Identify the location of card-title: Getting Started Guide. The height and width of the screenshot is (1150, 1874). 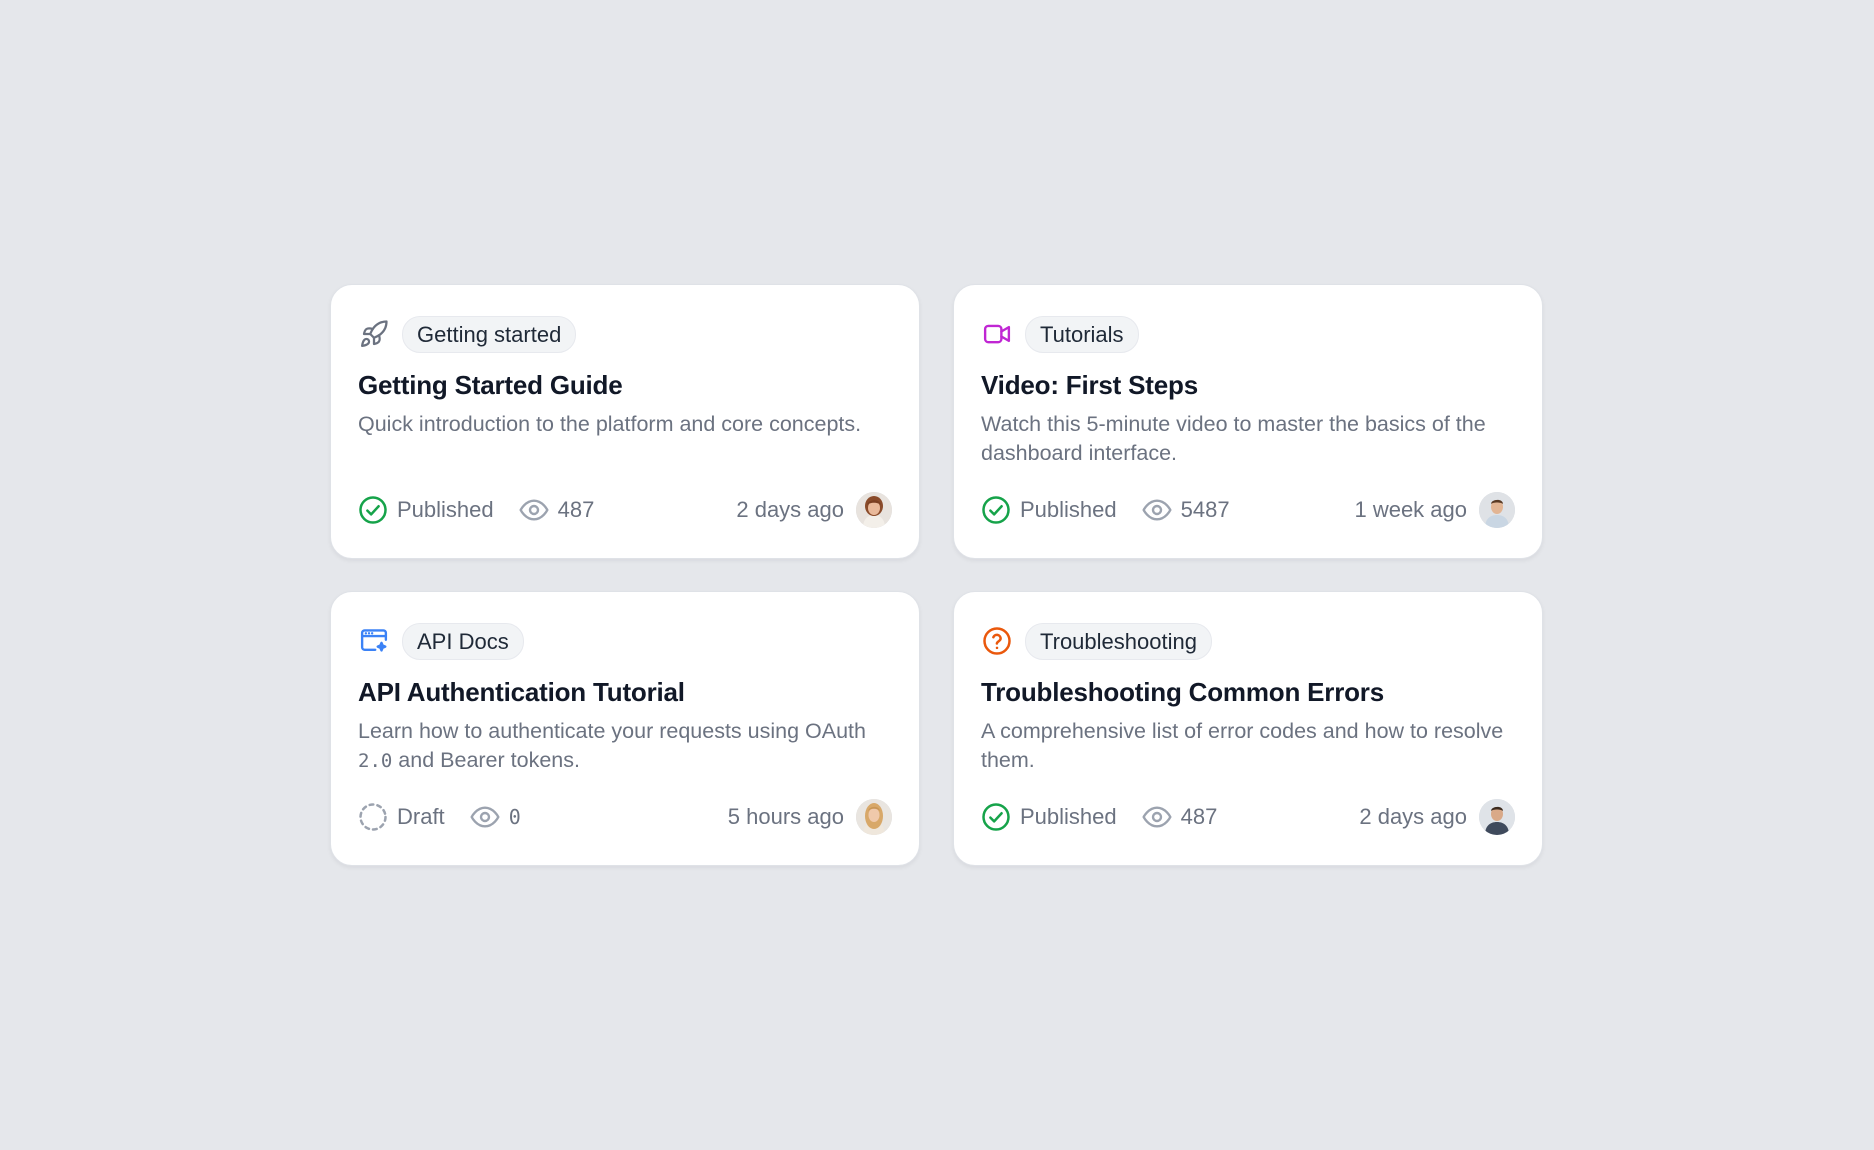
(625, 385).